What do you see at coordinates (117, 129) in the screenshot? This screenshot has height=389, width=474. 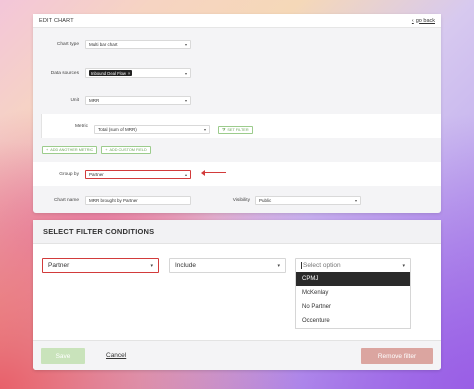 I see `metric-value: Total (sum of MRR)` at bounding box center [117, 129].